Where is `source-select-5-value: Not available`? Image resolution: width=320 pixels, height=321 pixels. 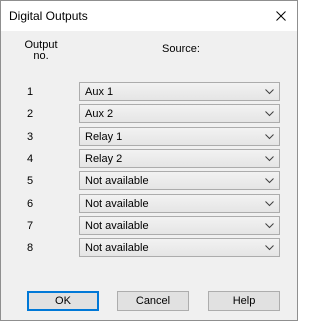 source-select-5-value: Not available is located at coordinates (117, 181).